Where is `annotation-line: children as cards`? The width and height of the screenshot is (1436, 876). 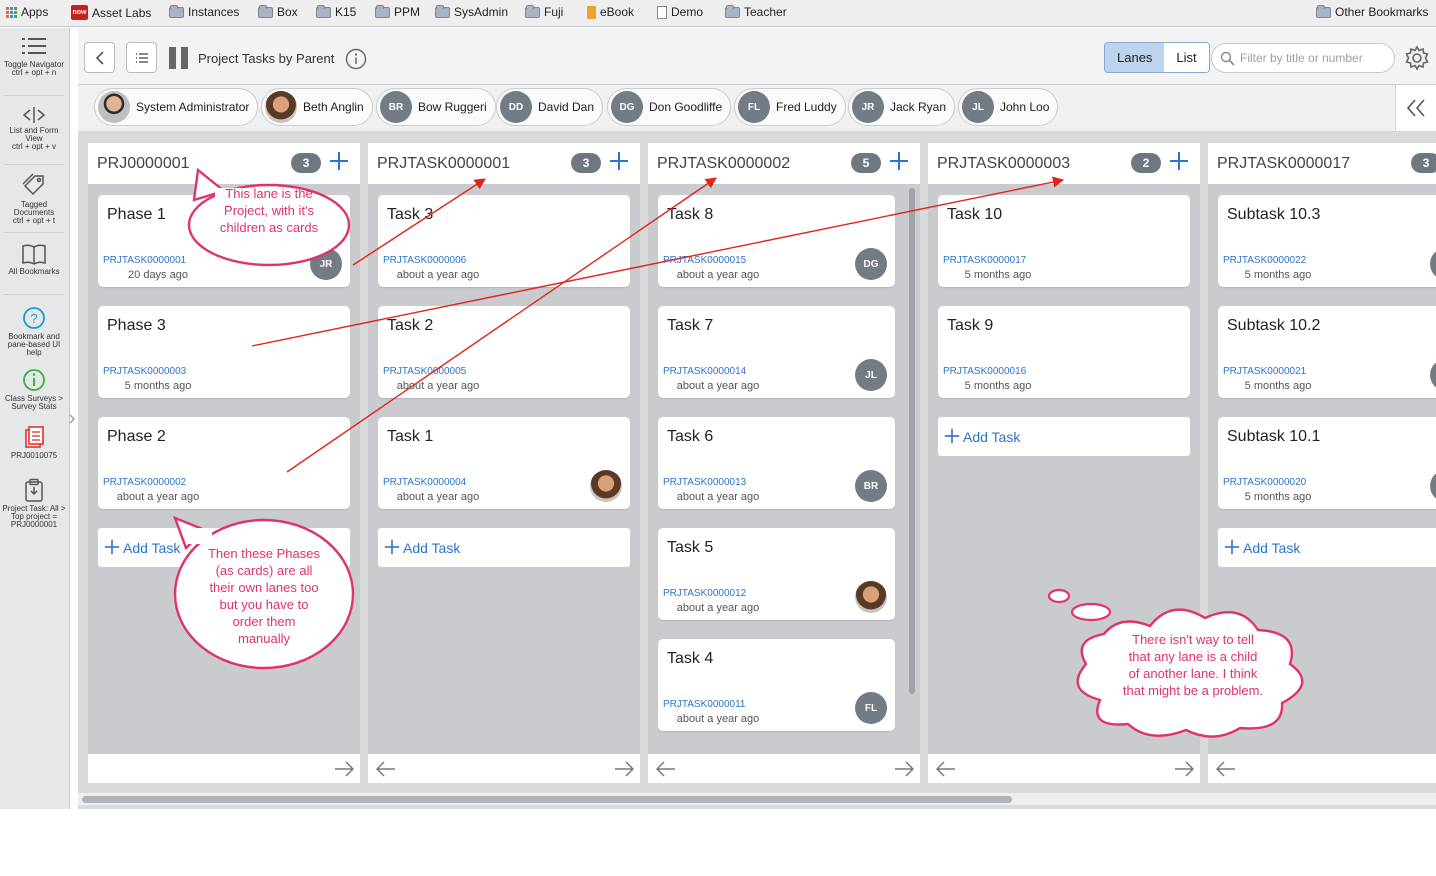
annotation-line: children as cards is located at coordinates (269, 227).